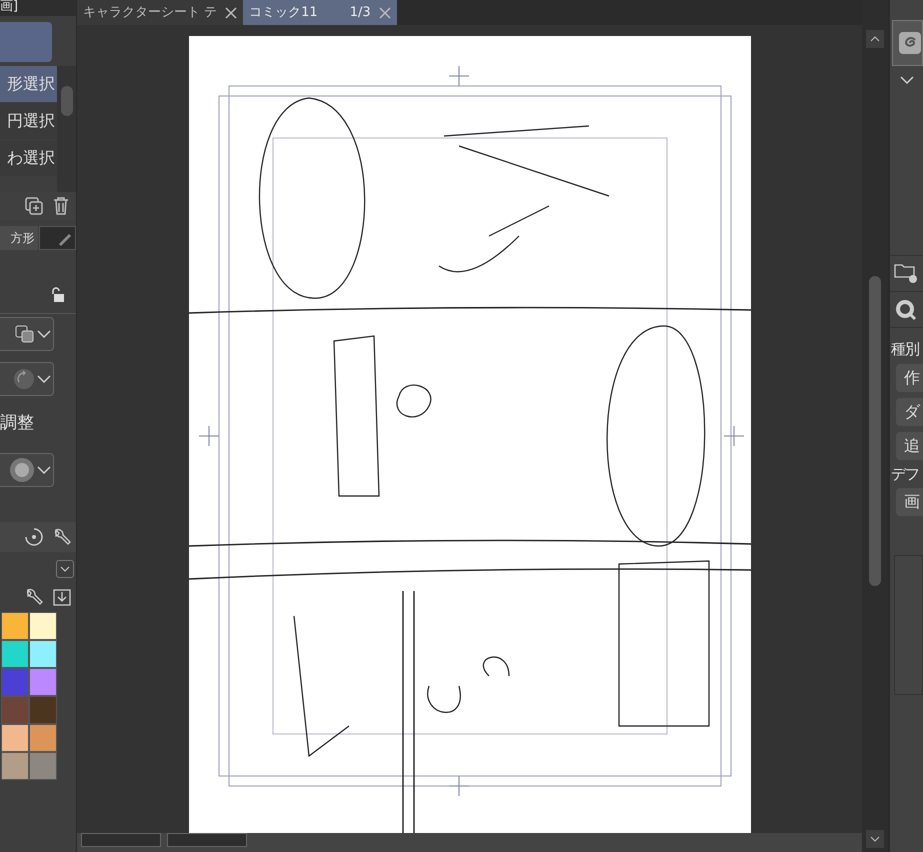 The image size is (923, 852). What do you see at coordinates (62, 597) in the screenshot?
I see `download-icon` at bounding box center [62, 597].